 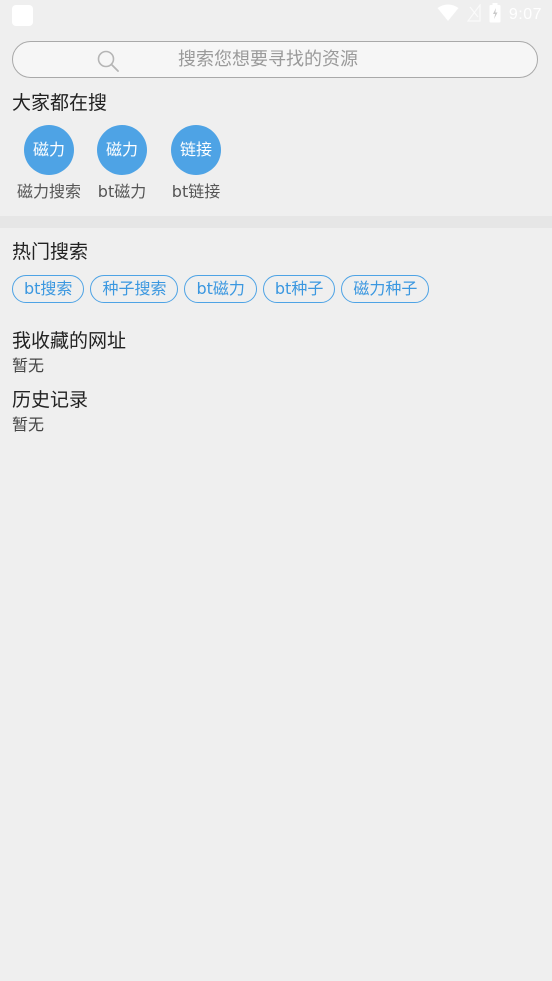 I want to click on hot-search-tag: 磁力种子, so click(x=385, y=289).